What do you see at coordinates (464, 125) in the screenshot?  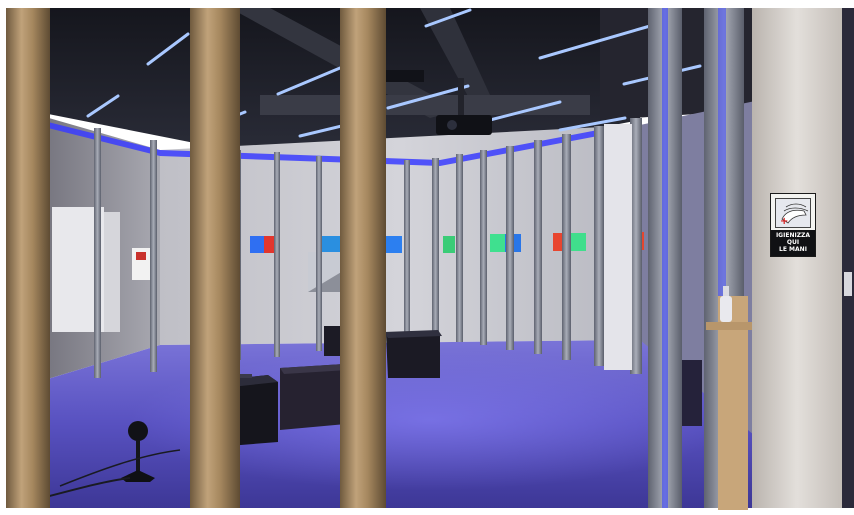 I see `projector-body` at bounding box center [464, 125].